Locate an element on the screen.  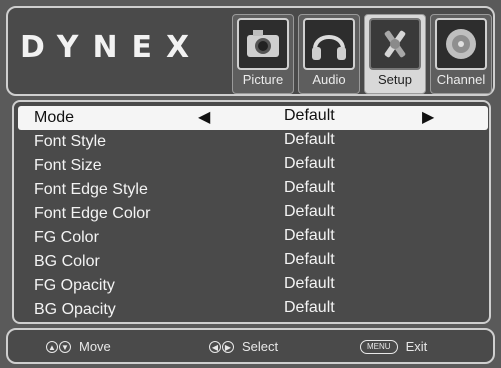
setting-row-fg-opacity: FG Opacity Default is located at coordinates (253, 286).